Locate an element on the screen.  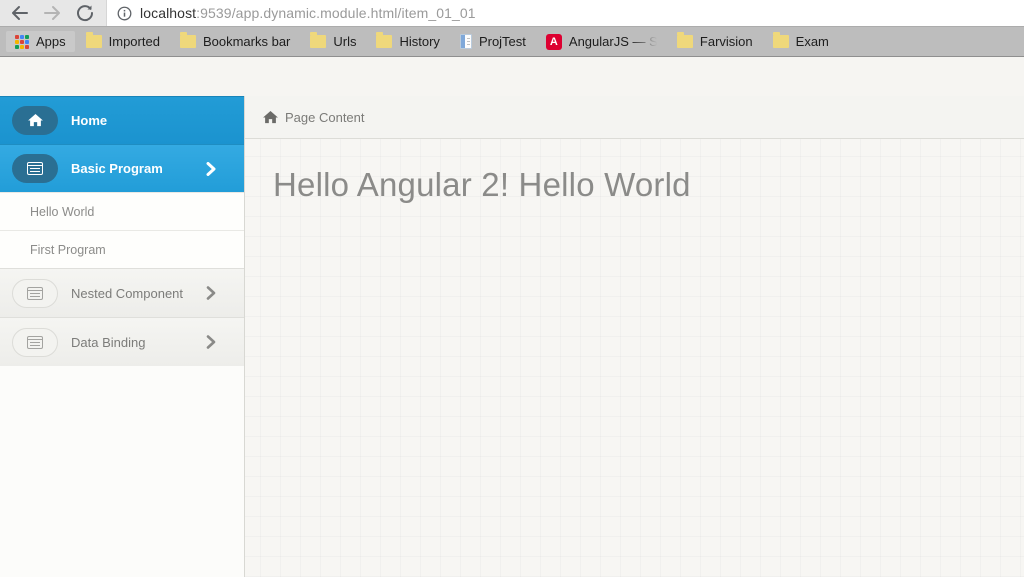
bookmark-label: Apps is located at coordinates (51, 41).